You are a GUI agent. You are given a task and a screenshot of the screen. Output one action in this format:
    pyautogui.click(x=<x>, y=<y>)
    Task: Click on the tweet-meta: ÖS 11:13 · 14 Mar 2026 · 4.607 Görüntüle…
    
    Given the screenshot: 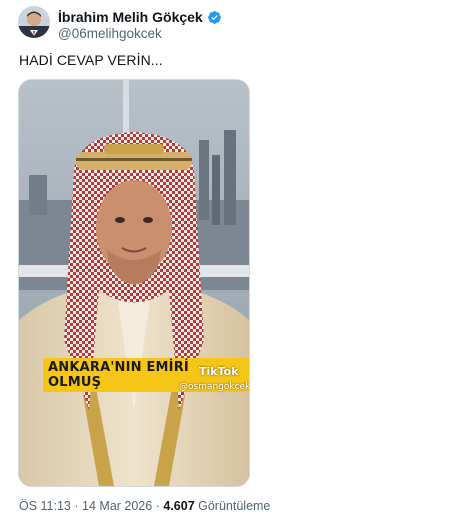 What is the action you would take?
    pyautogui.click(x=144, y=506)
    